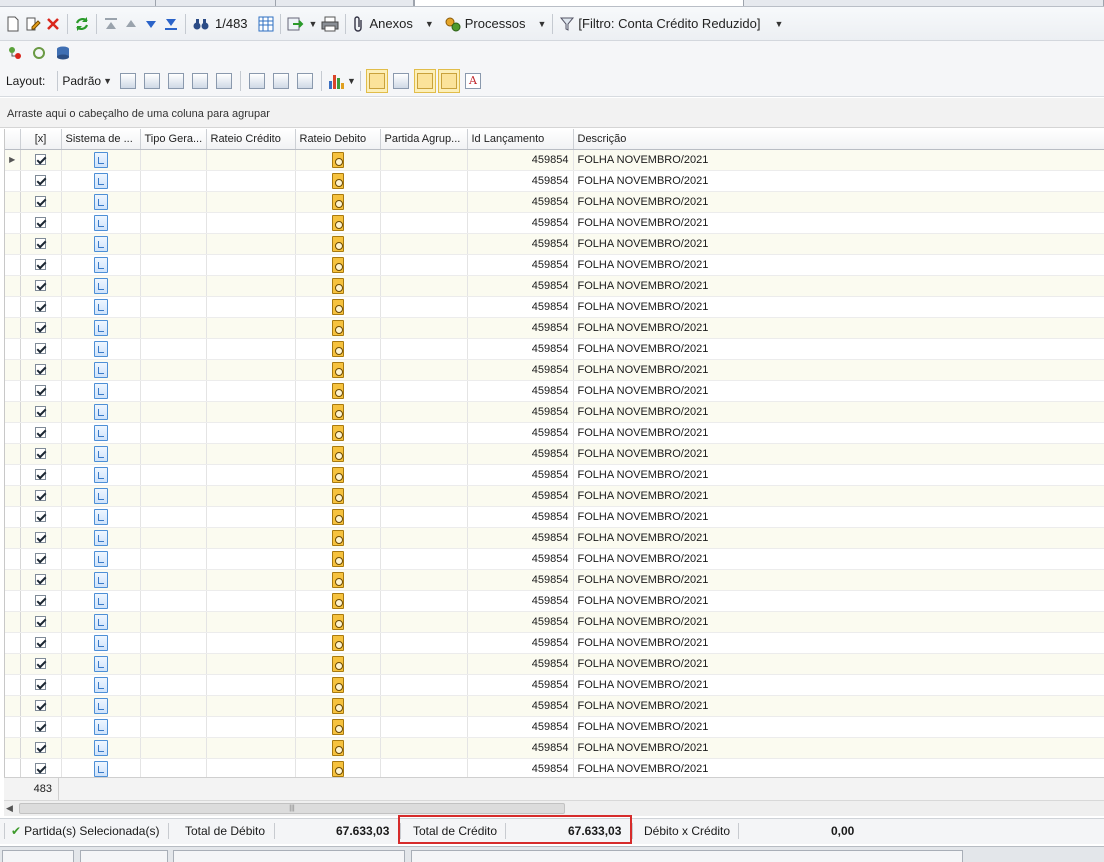  Describe the element at coordinates (838, 139) in the screenshot. I see `column-header-description: Descrição` at that location.